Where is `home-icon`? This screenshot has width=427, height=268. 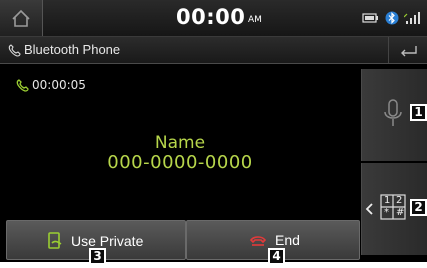 home-icon is located at coordinates (21, 18).